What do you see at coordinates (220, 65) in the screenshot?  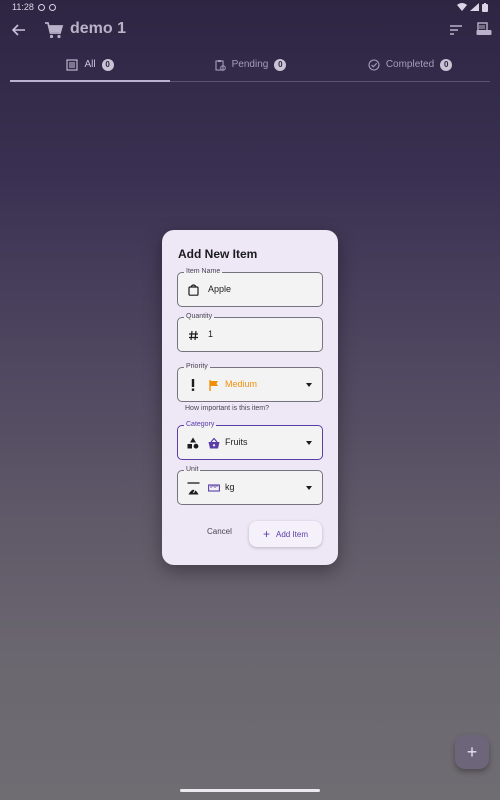 I see `clipboard-clock-icon` at bounding box center [220, 65].